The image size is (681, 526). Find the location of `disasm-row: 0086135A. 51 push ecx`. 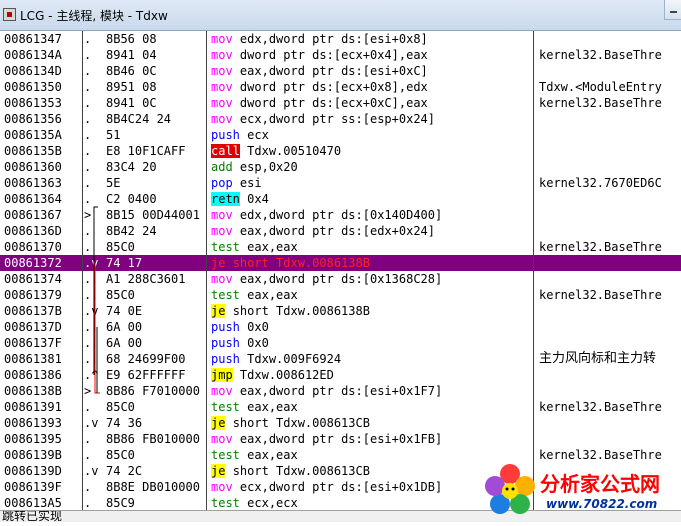

disasm-row: 0086135A. 51 push ecx is located at coordinates (340, 135).